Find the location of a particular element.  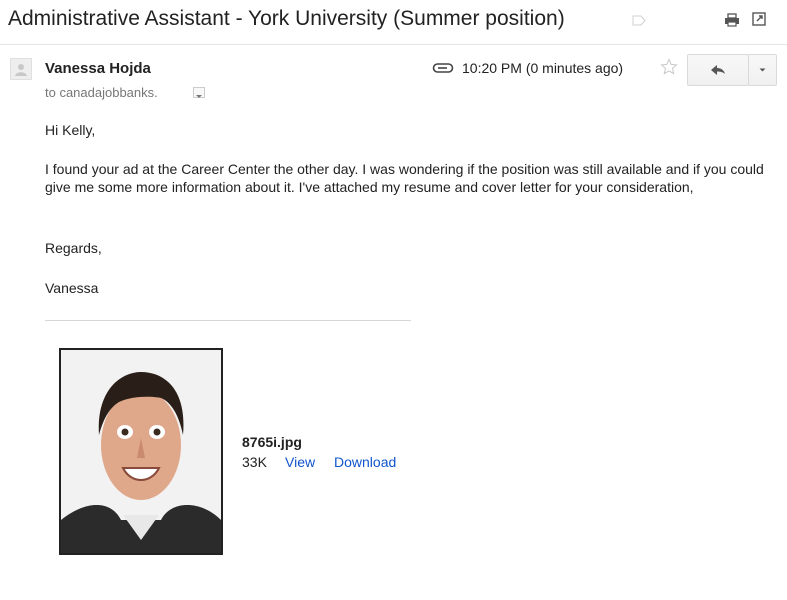

more-actions-button is located at coordinates (762, 70).